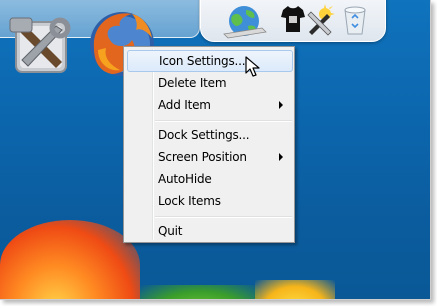  What do you see at coordinates (70, 259) in the screenshot?
I see `desktop-wallpaper-glow` at bounding box center [70, 259].